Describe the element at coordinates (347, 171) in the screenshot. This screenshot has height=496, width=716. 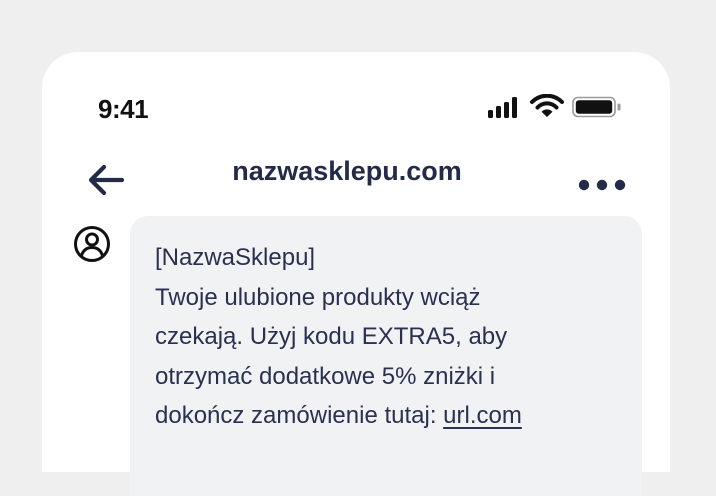
I see `conversation-title: nazwasklepu.com` at that location.